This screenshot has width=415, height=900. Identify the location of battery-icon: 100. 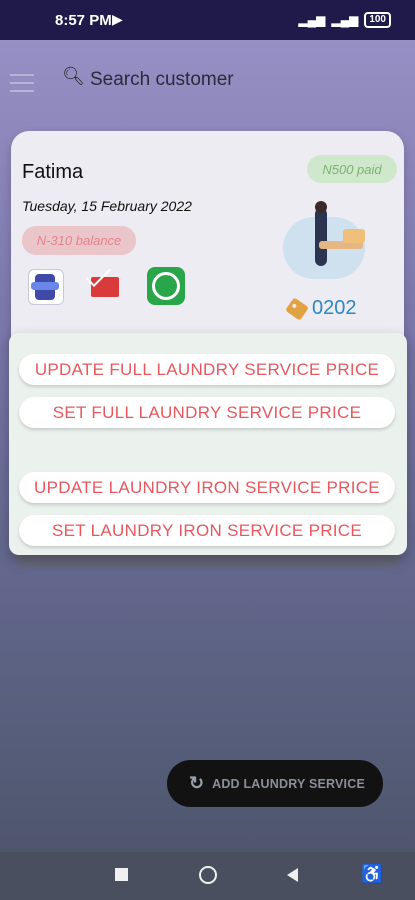
(377, 20).